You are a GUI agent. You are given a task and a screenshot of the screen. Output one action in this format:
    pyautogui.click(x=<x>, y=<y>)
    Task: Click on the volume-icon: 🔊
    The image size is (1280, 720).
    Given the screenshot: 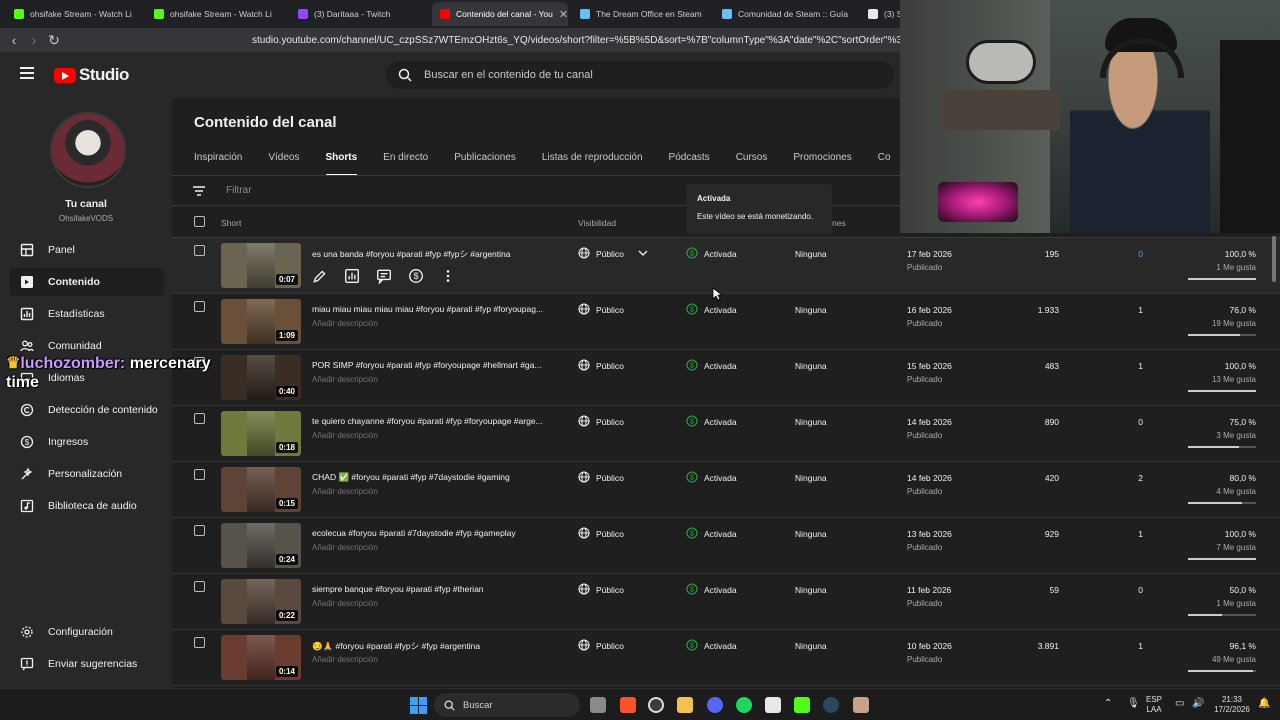 What is the action you would take?
    pyautogui.click(x=1198, y=704)
    